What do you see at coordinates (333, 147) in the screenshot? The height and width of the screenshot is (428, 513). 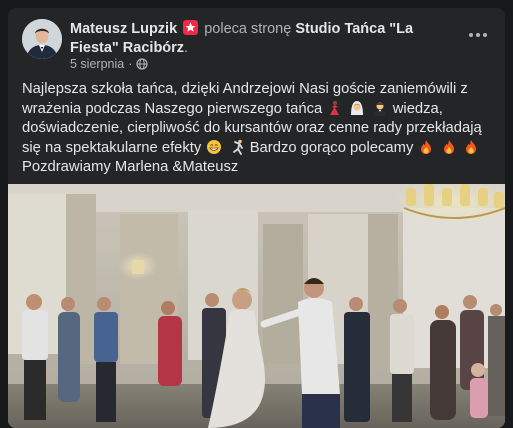 I see `post-text-part-3: Bardzo gorąco polecamy` at bounding box center [333, 147].